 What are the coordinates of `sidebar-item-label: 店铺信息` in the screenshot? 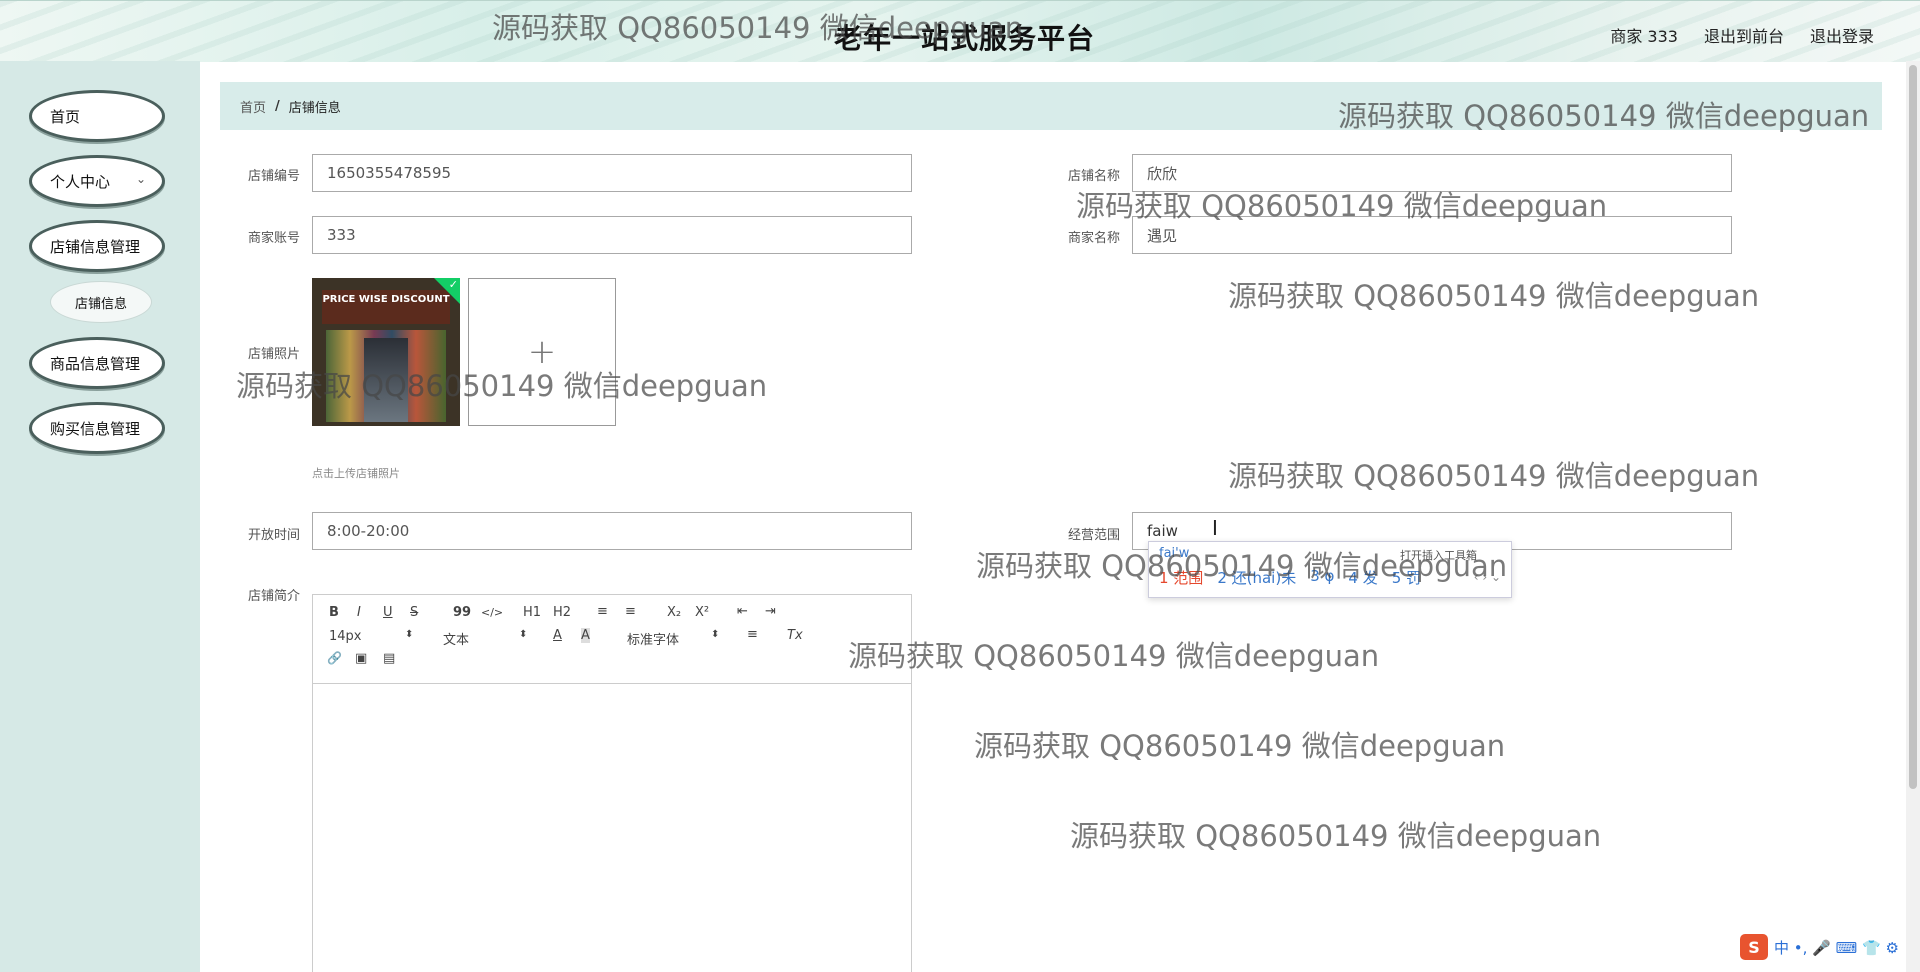 It's located at (100, 304).